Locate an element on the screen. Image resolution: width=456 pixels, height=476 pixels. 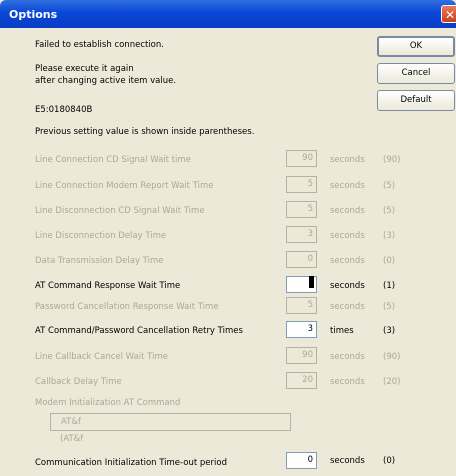
close-button: ✕ is located at coordinates (448, 14).